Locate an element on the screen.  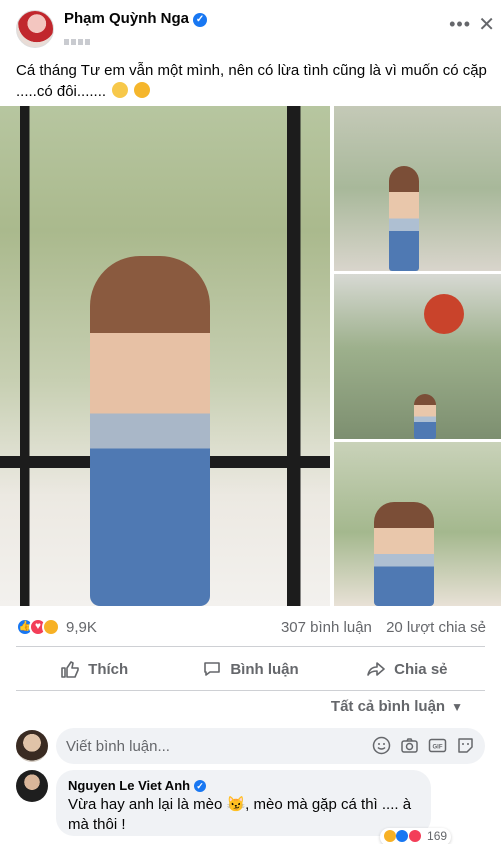
composer-icons: GIF is located at coordinates (423, 745).